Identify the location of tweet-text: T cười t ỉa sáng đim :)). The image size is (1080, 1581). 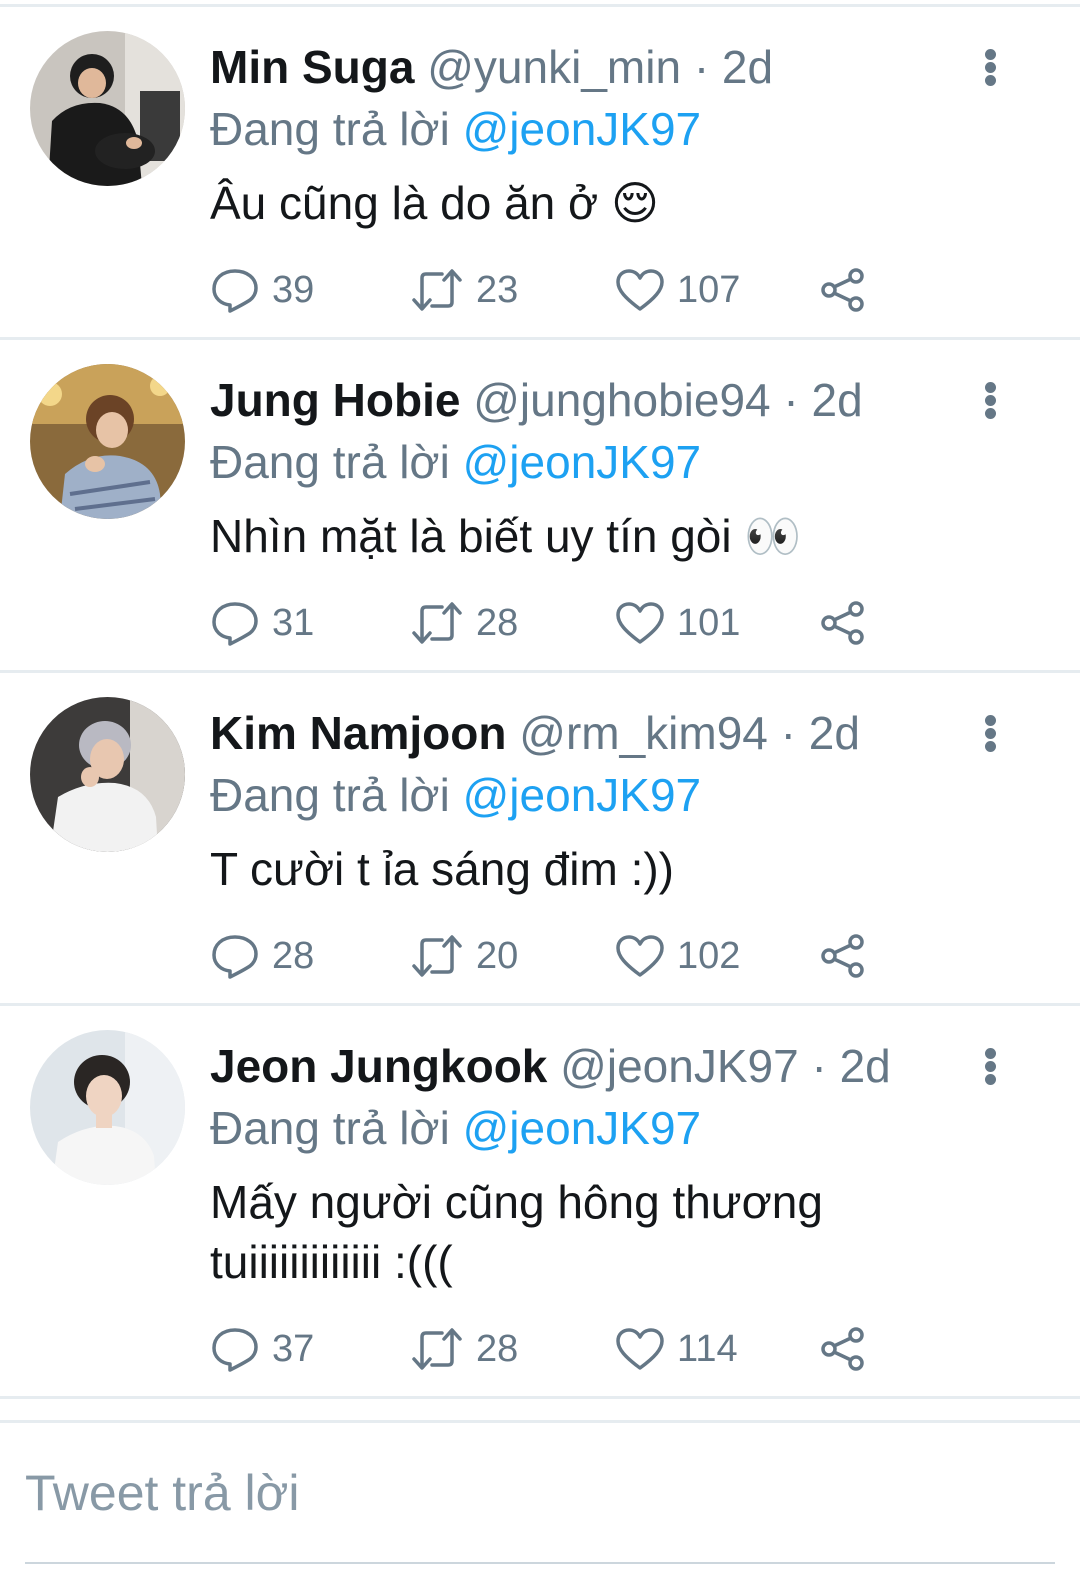
(442, 869).